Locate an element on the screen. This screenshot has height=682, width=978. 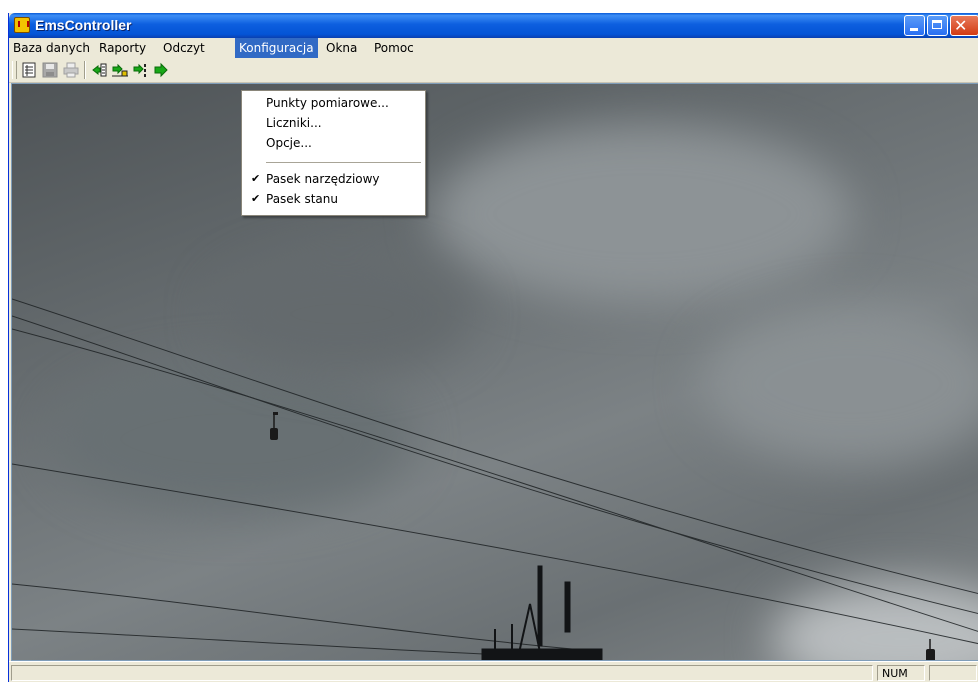
next-icon is located at coordinates (162, 70).